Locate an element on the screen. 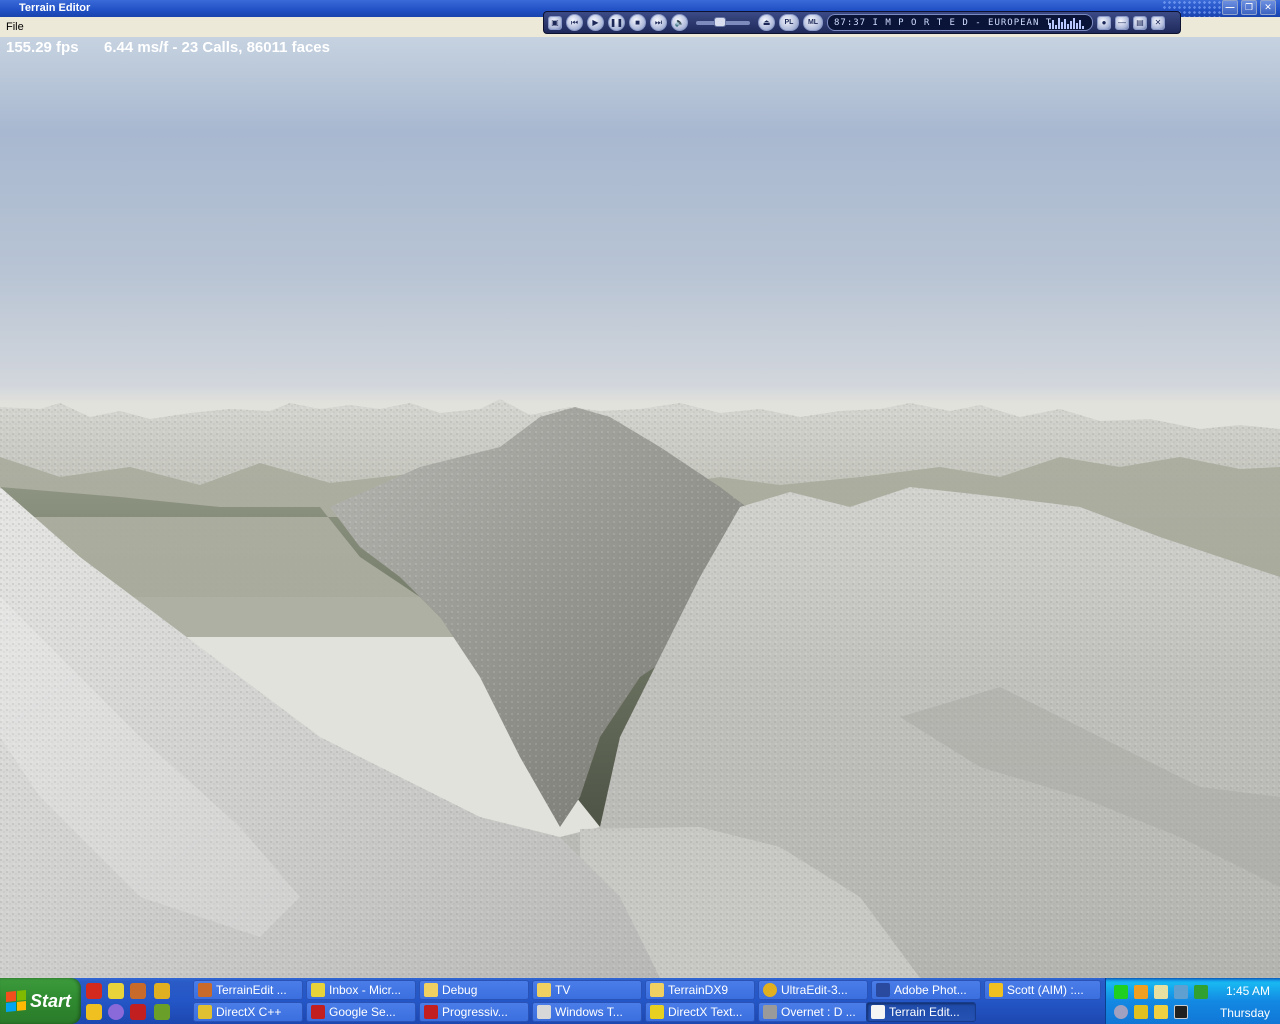 Image resolution: width=1280 pixels, height=1024 pixels. system-tray: 1:45 AM Thursday is located at coordinates (1192, 1001).